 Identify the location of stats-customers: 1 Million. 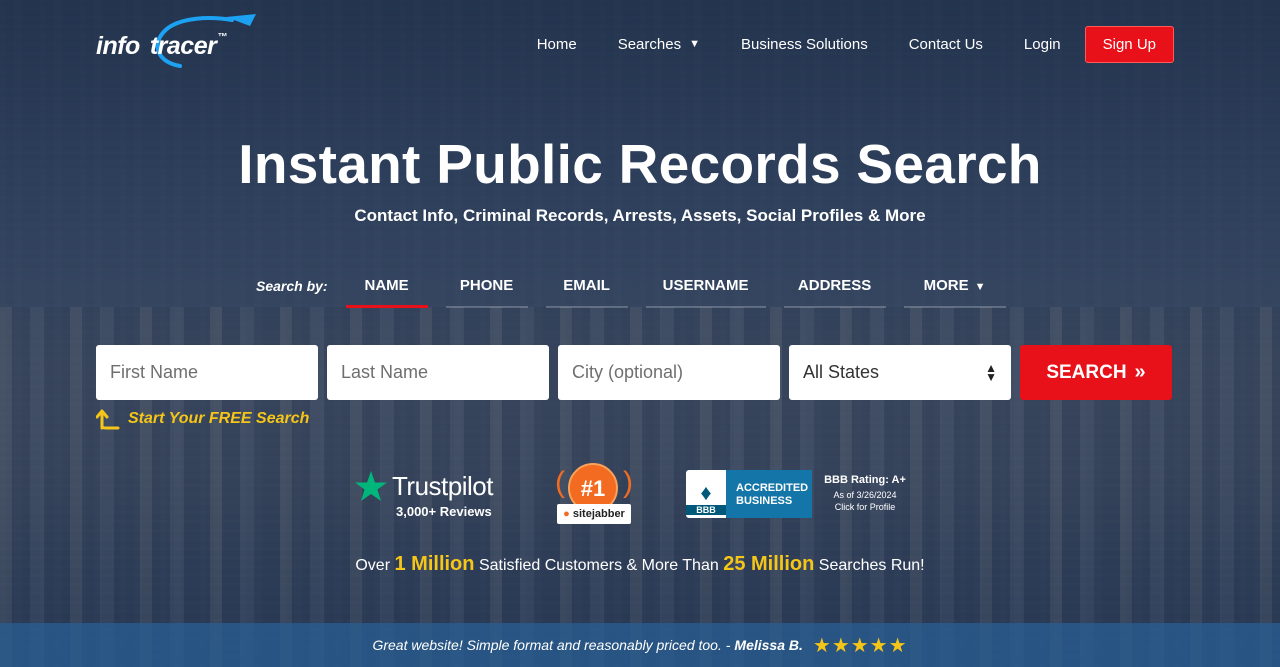
(434, 564).